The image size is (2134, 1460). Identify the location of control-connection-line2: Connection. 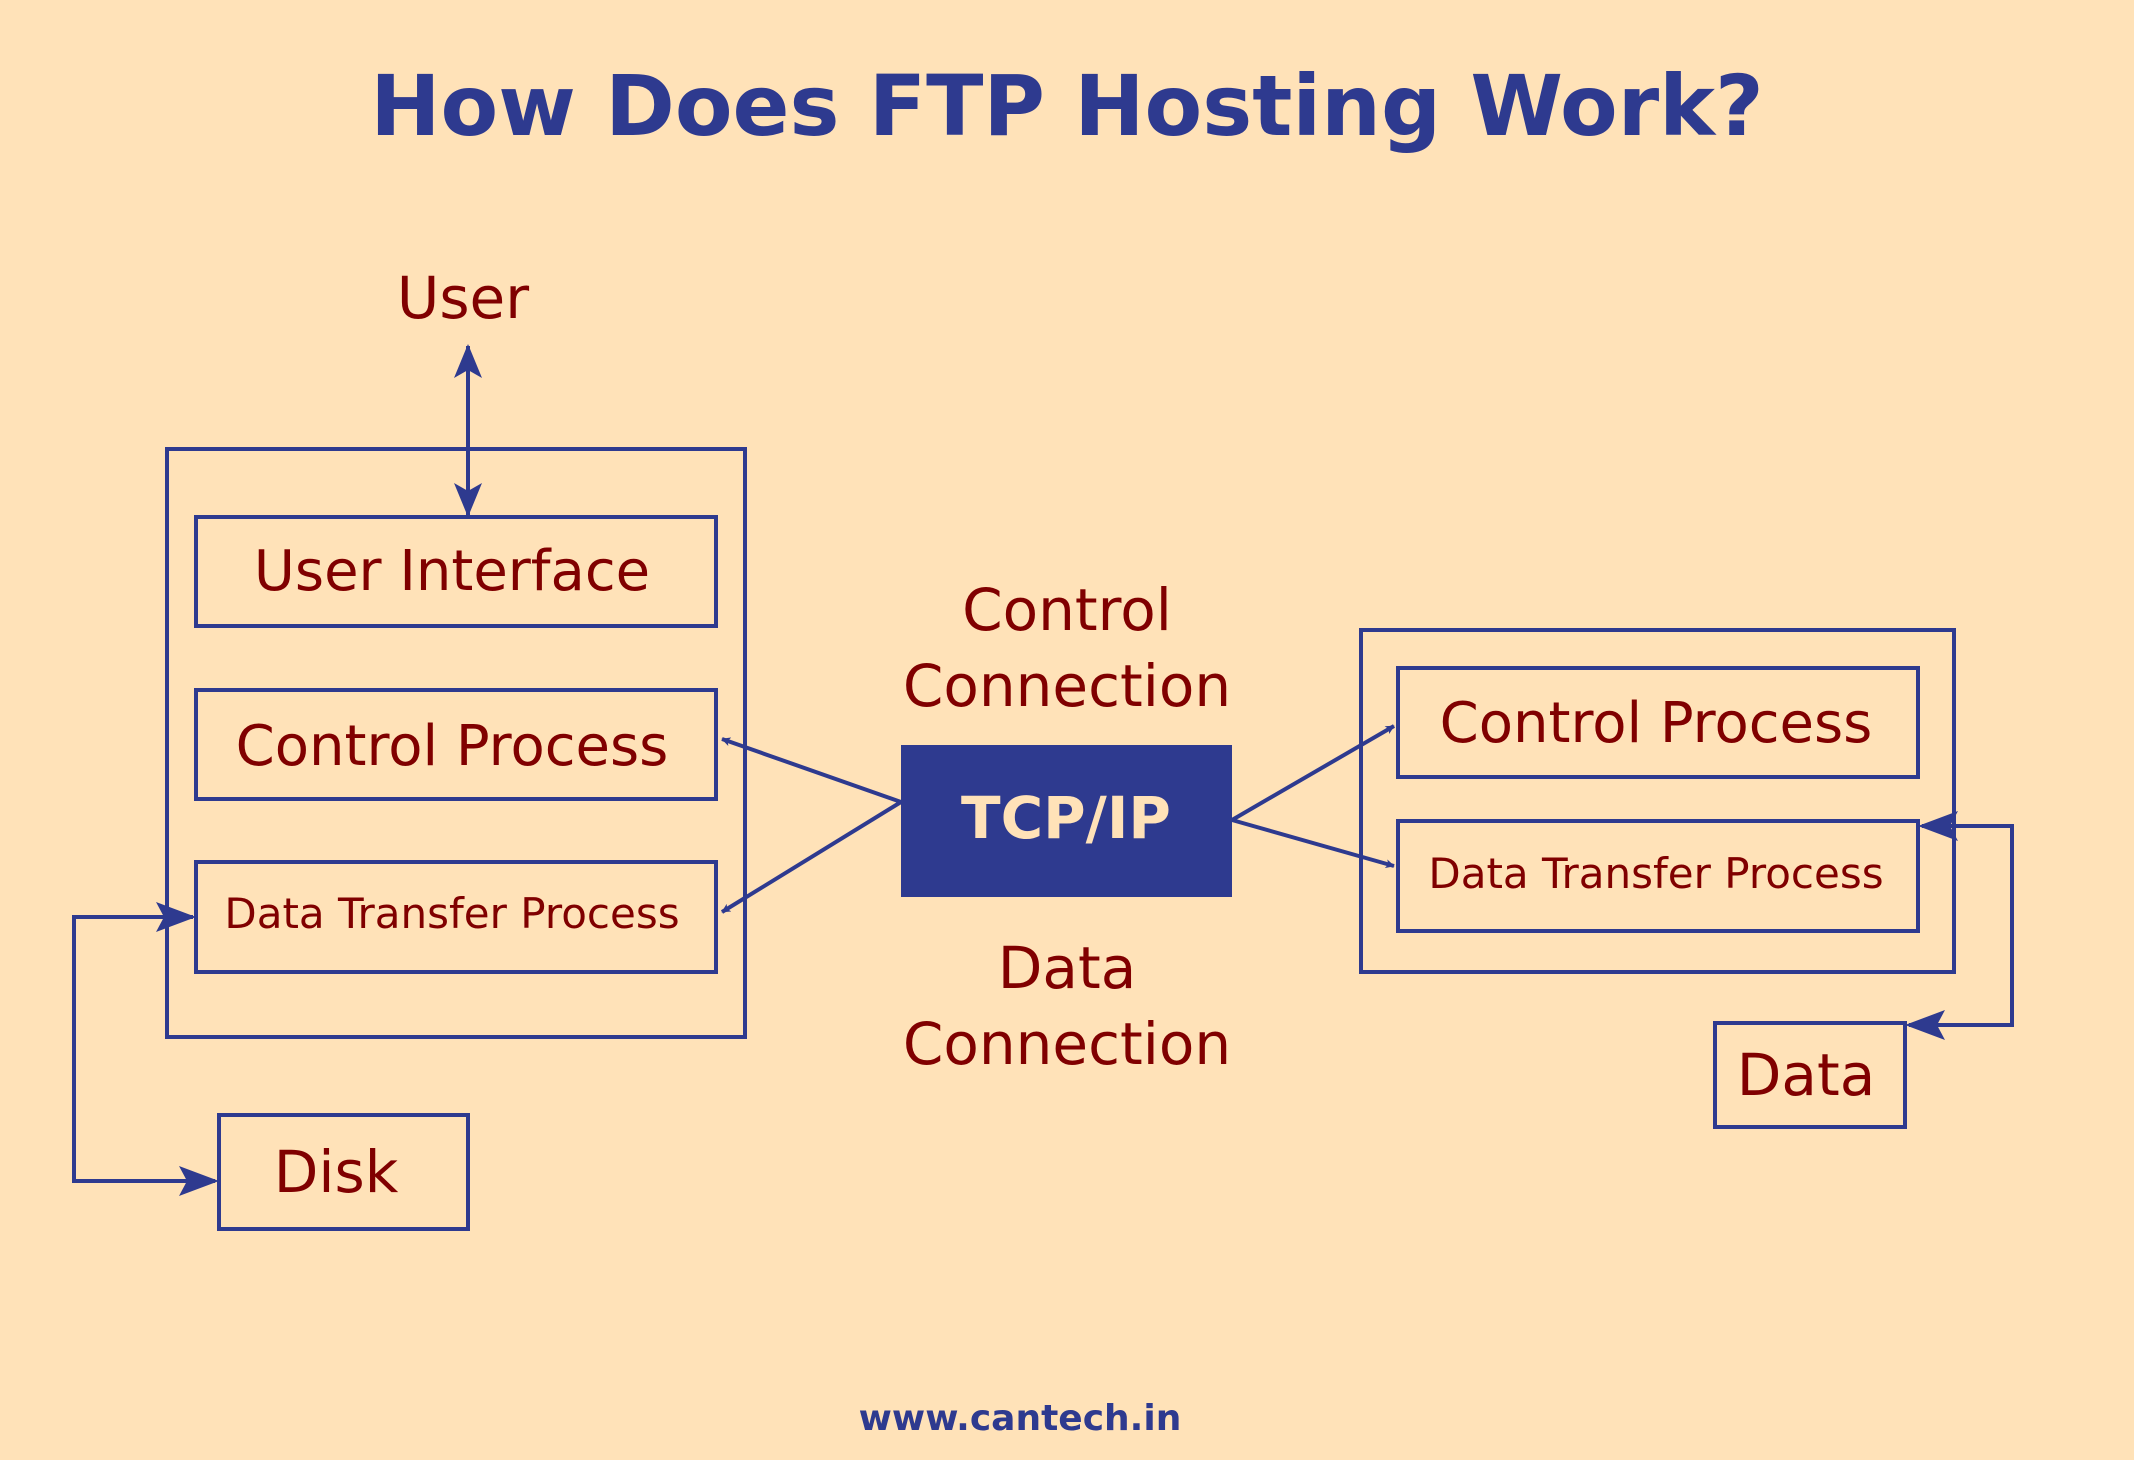
(1067, 686).